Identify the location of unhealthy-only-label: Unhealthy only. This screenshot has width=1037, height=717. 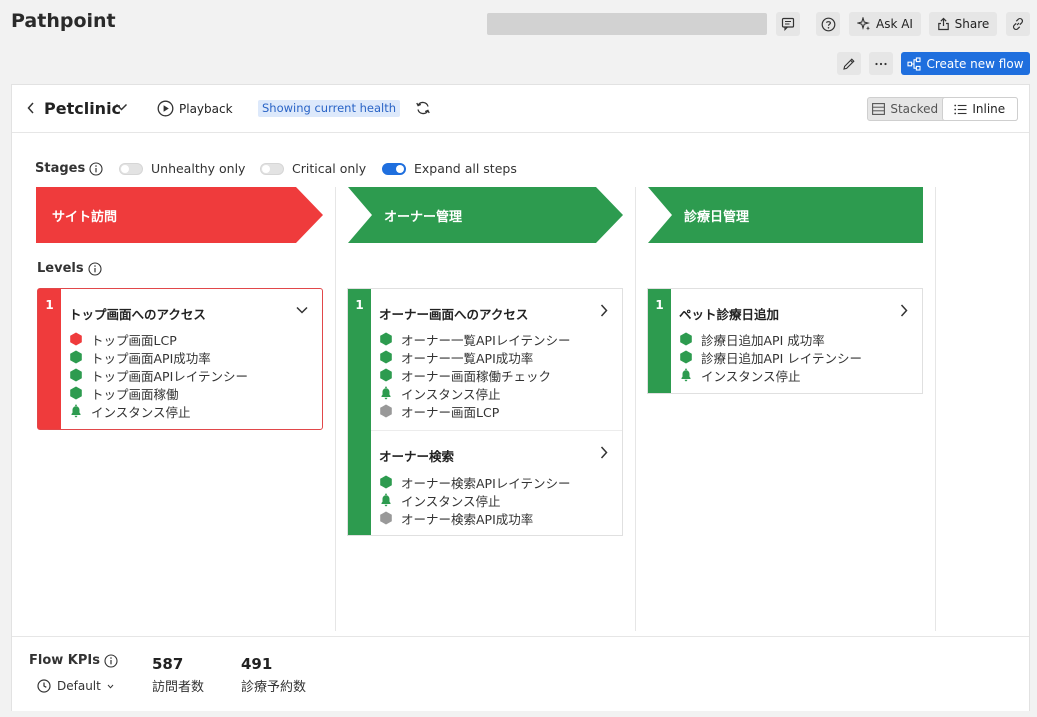
(198, 168).